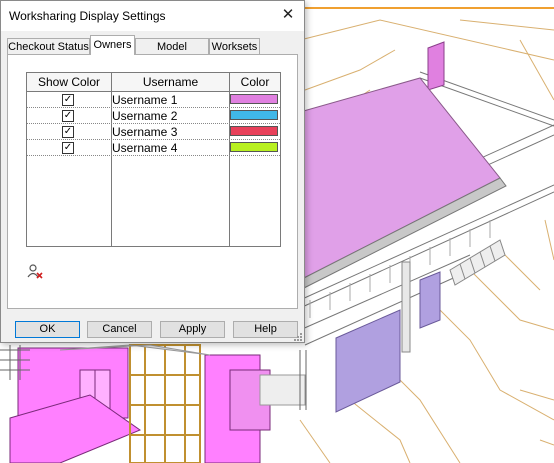 The height and width of the screenshot is (463, 554). What do you see at coordinates (144, 132) in the screenshot?
I see `username-cell: Username 3` at bounding box center [144, 132].